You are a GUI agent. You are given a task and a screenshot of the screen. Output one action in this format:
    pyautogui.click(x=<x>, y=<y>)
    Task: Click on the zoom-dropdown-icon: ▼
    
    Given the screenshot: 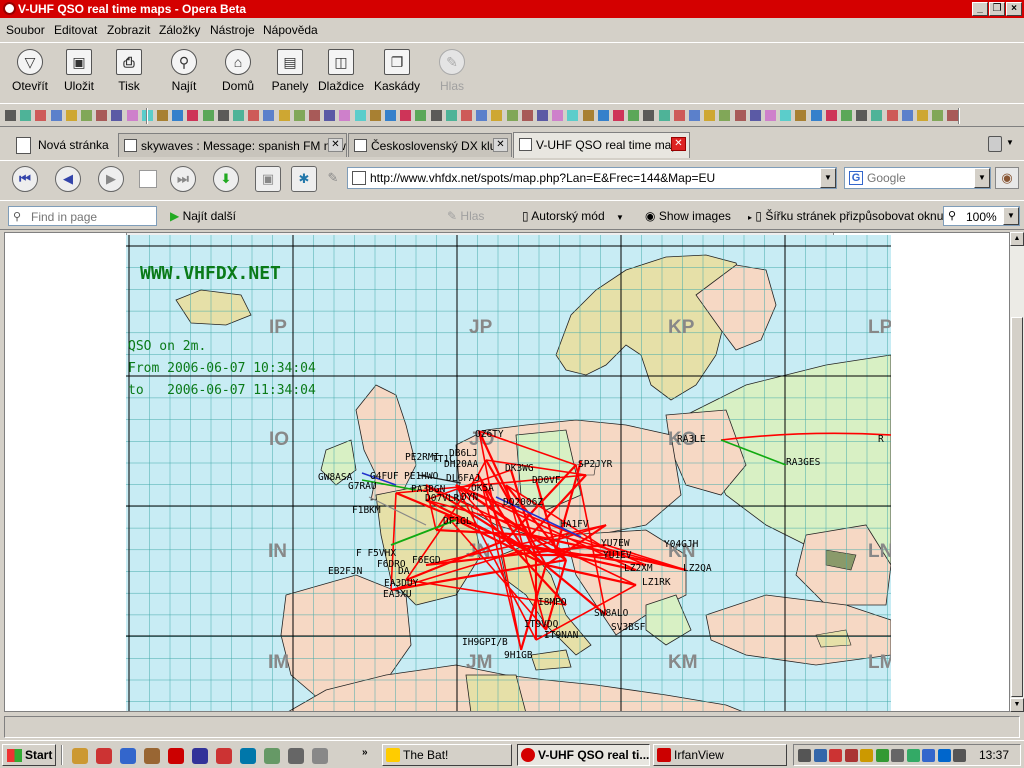 What is the action you would take?
    pyautogui.click(x=1011, y=216)
    